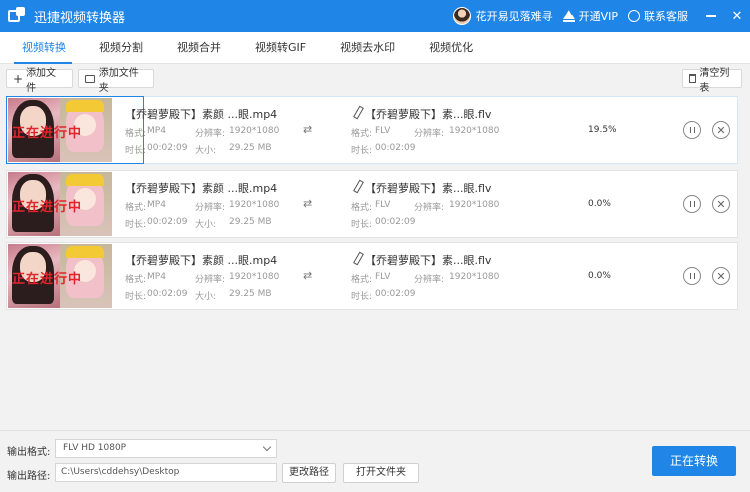 The height and width of the screenshot is (492, 750). I want to click on clear-list-button: 清空列表, so click(712, 81).